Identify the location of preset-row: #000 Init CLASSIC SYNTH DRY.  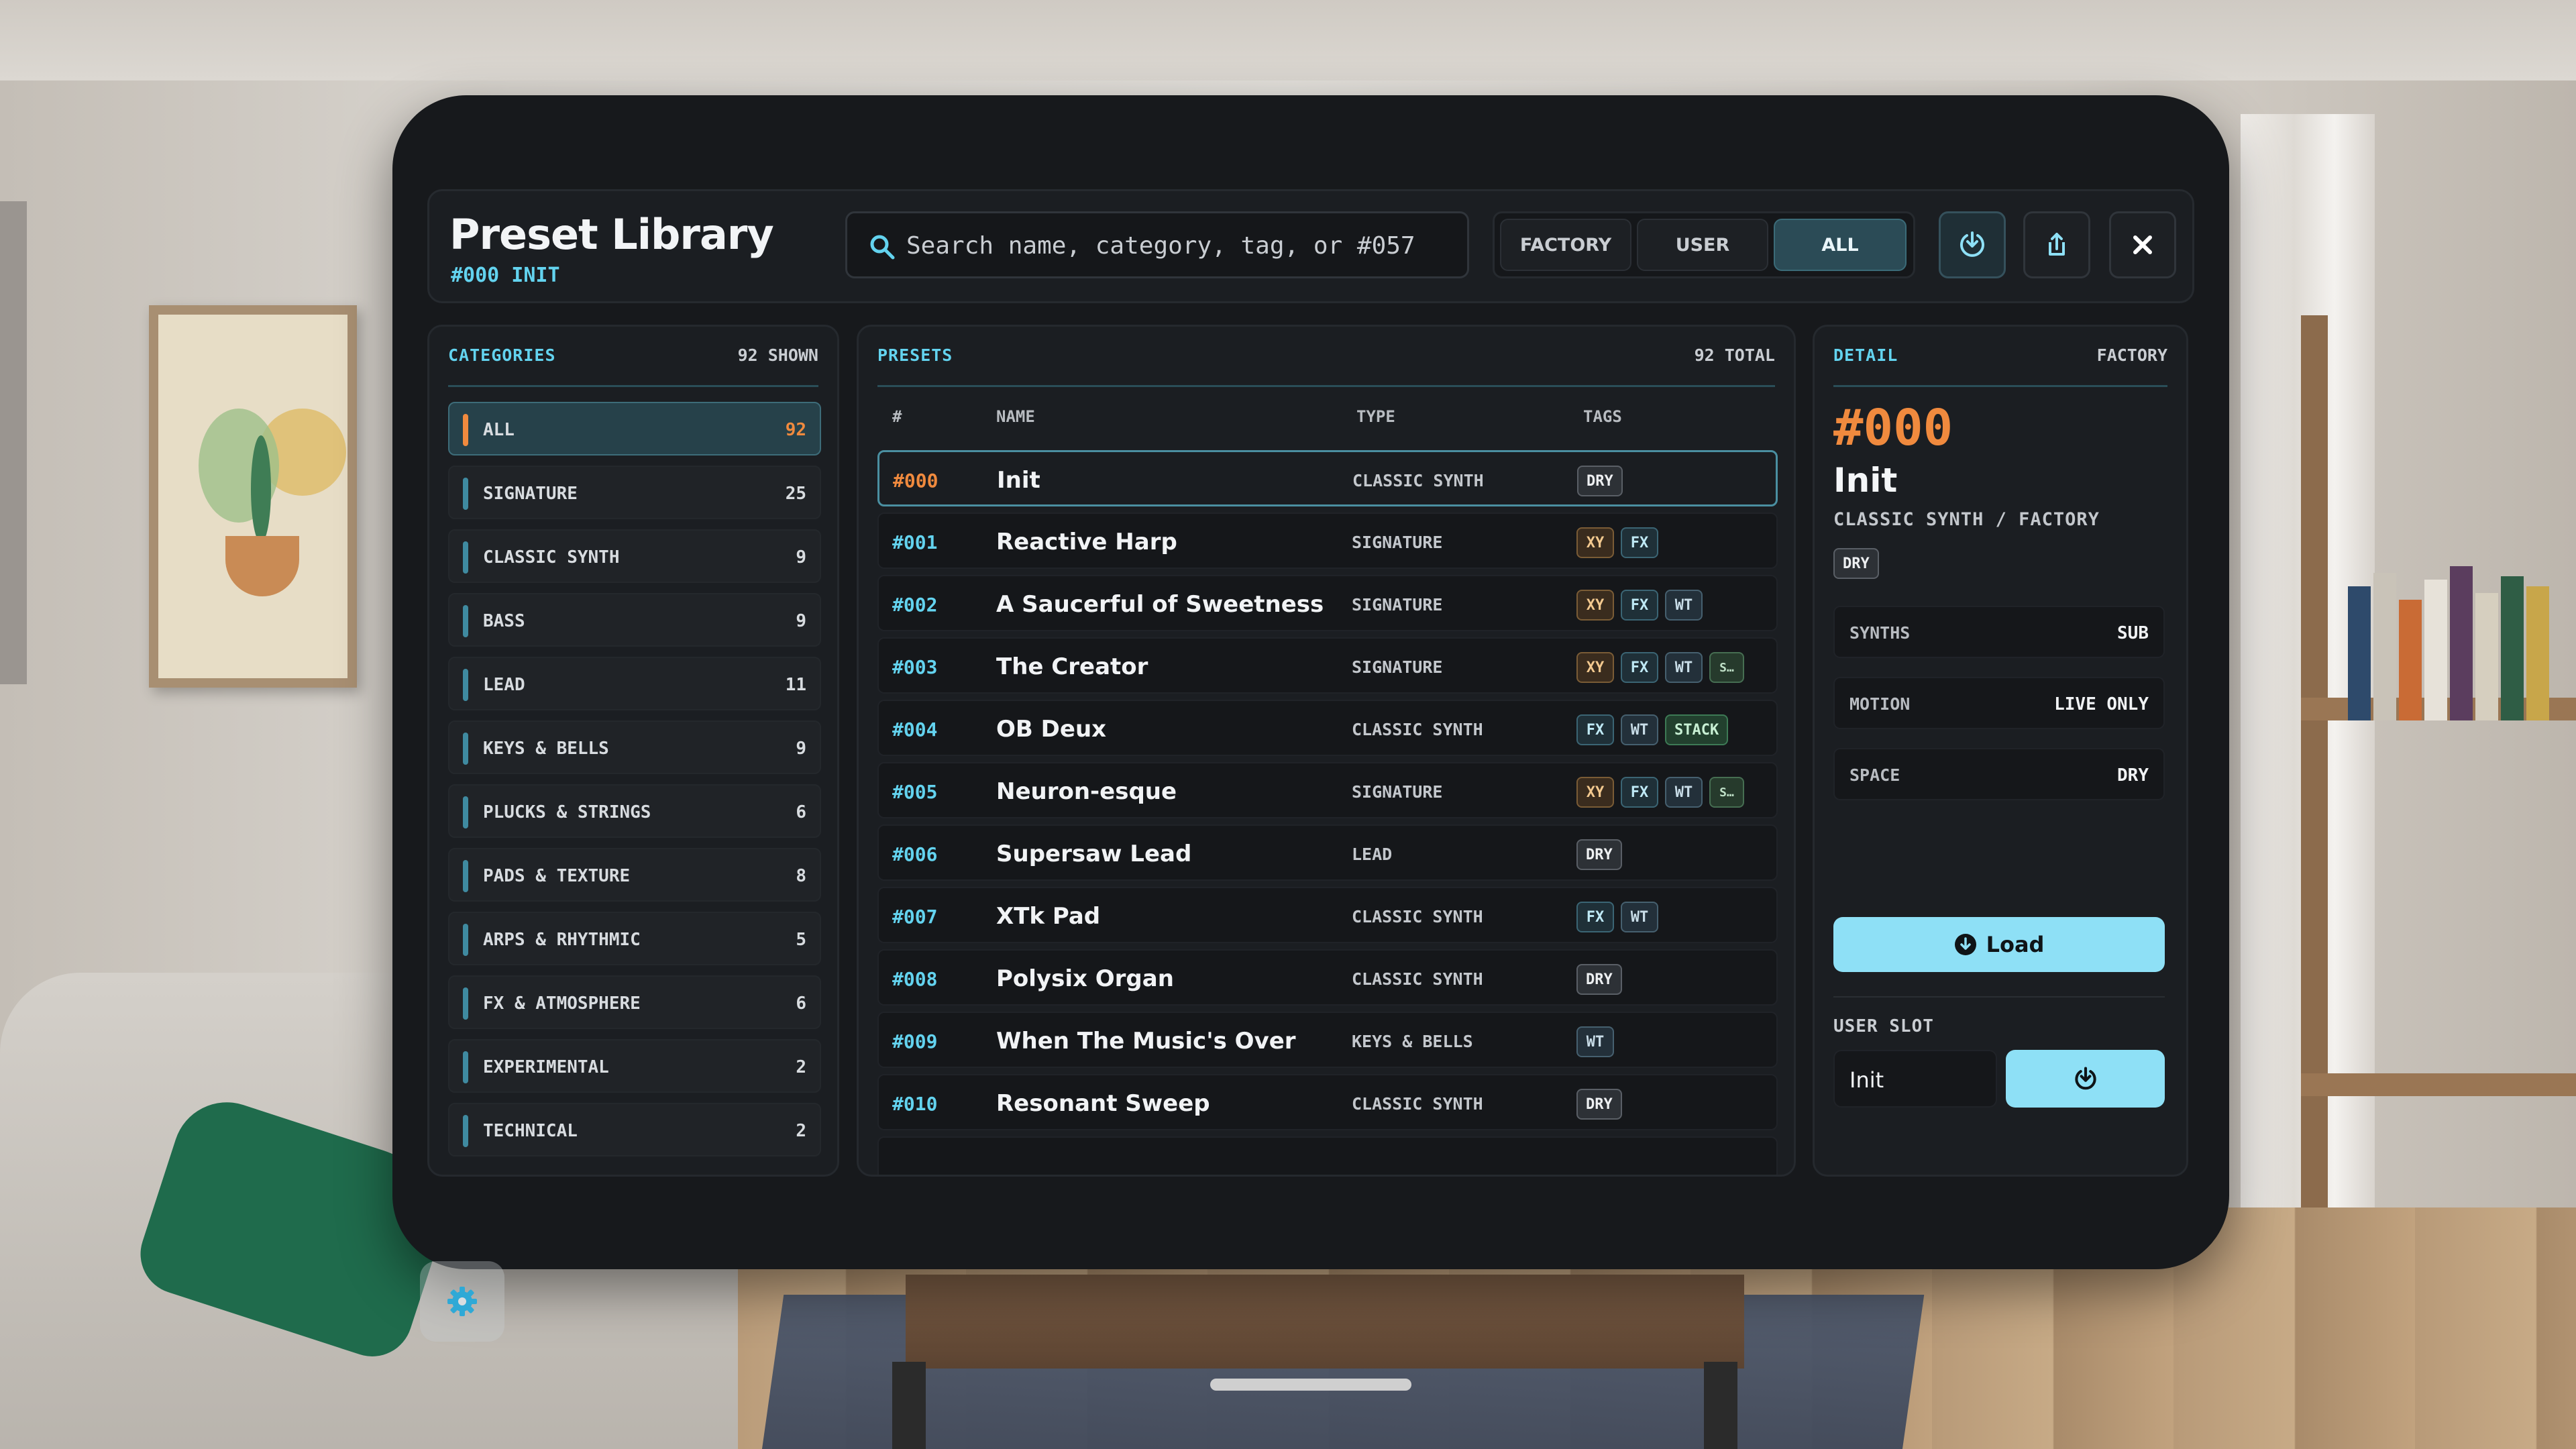
(1327, 478).